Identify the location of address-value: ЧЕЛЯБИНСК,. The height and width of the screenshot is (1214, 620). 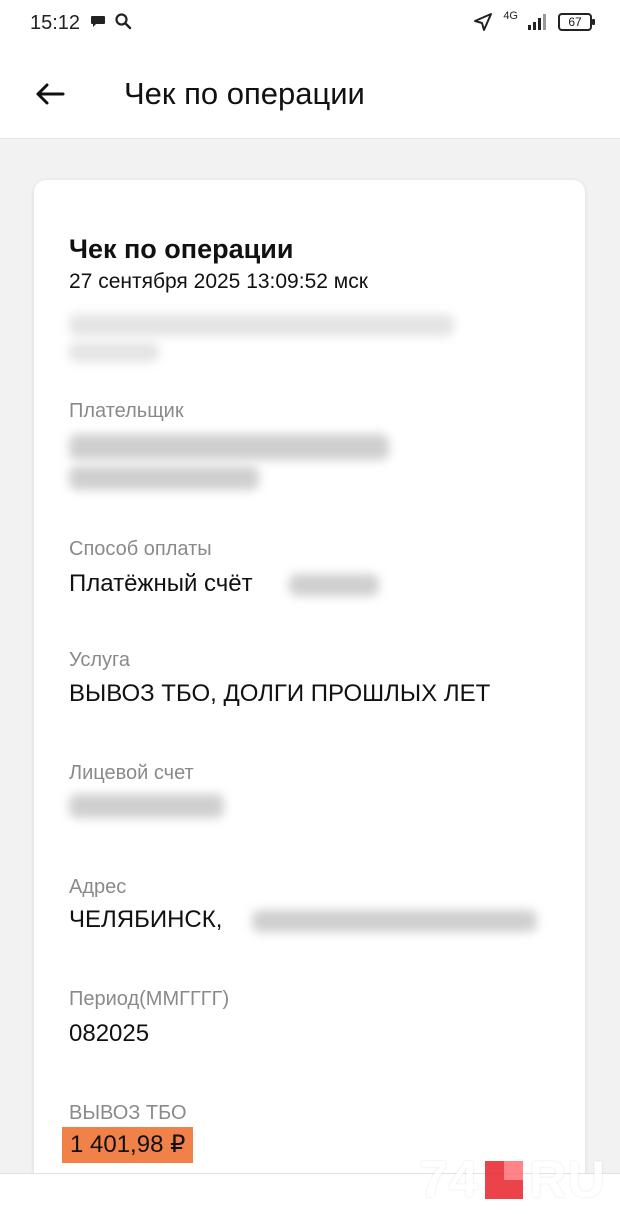
(146, 919).